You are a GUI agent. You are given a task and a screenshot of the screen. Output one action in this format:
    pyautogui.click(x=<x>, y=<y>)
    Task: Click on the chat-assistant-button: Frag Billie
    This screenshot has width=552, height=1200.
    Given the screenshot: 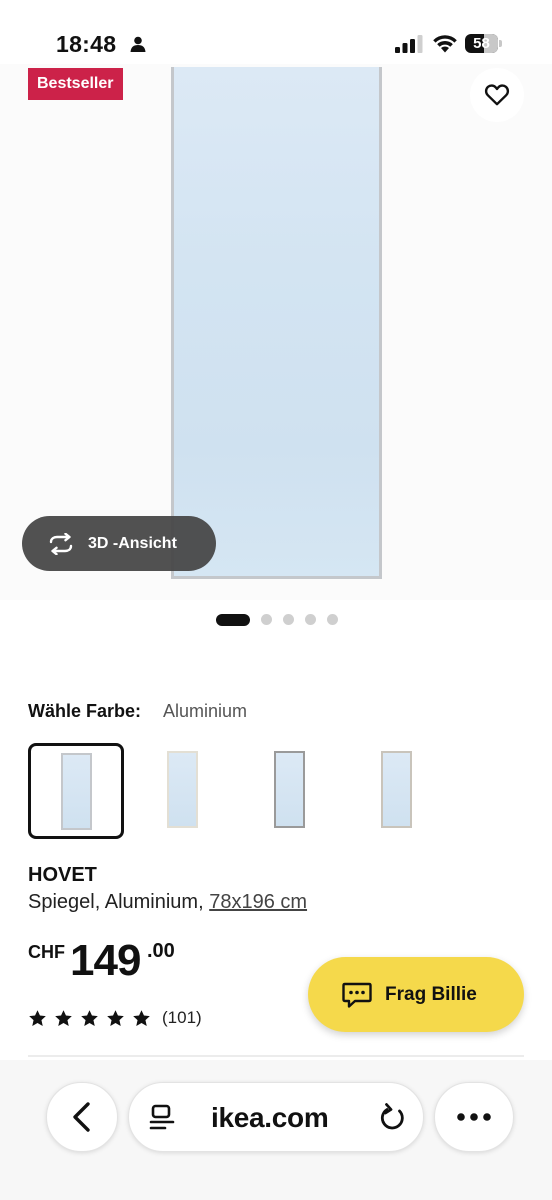 What is the action you would take?
    pyautogui.click(x=416, y=994)
    